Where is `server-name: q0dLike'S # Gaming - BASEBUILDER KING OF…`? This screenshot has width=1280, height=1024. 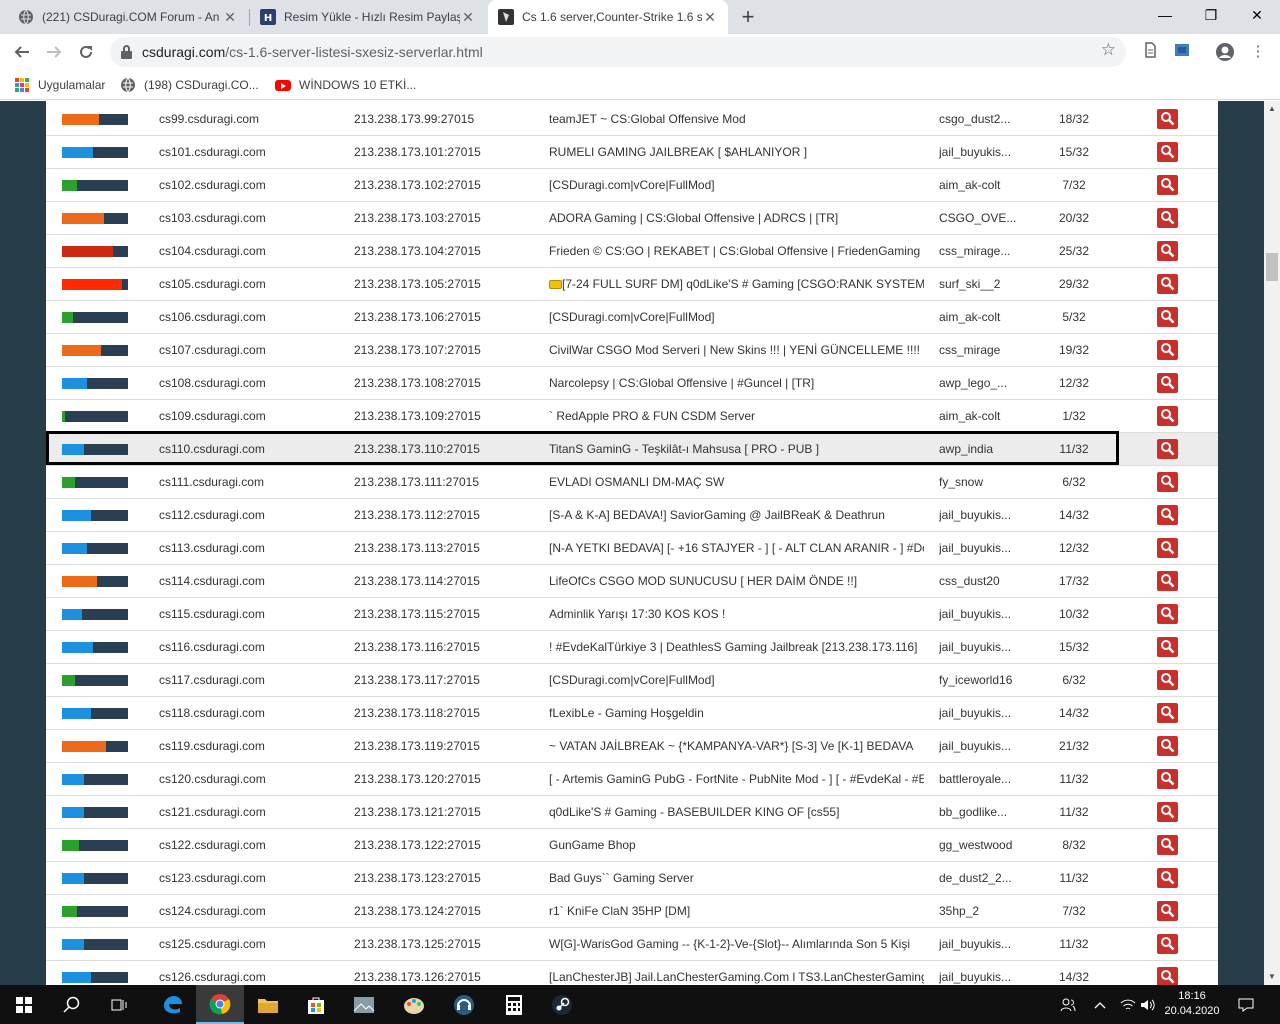 server-name: q0dLike'S # Gaming - BASEBUILDER KING OF… is located at coordinates (736, 812).